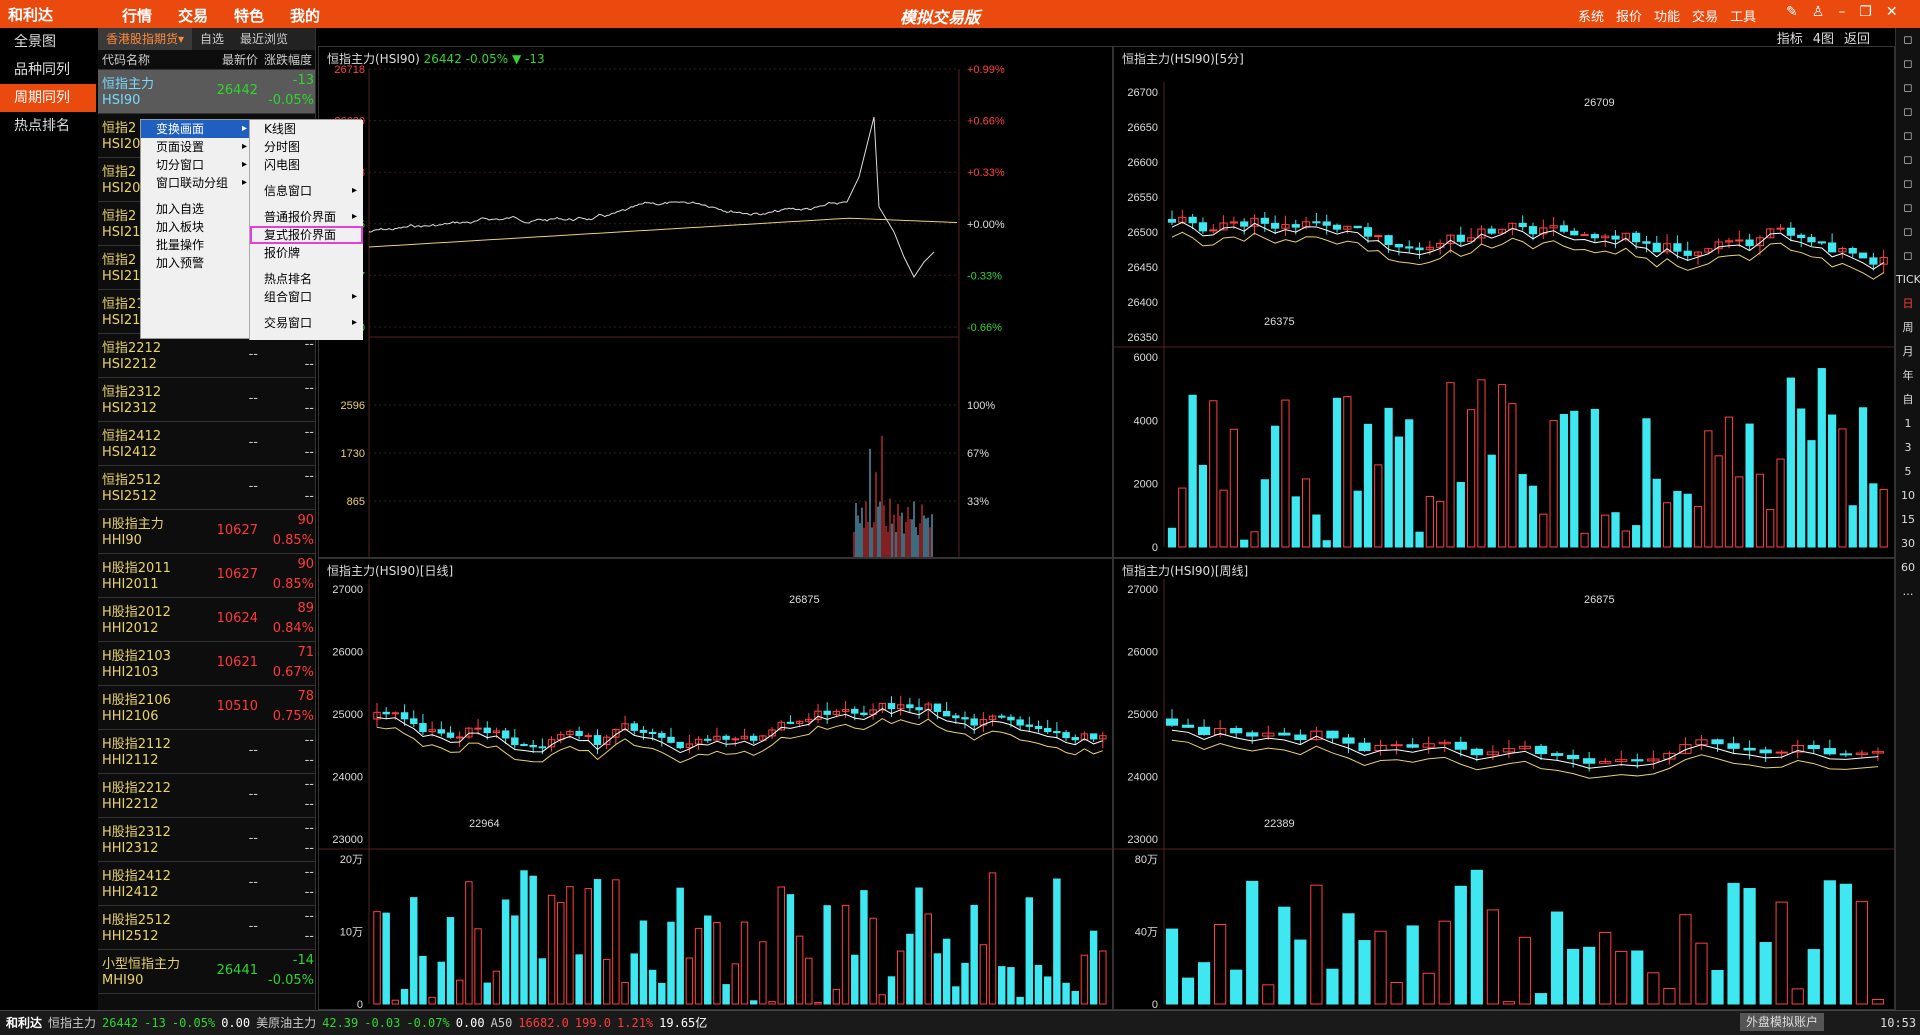 This screenshot has height=1035, width=1920. What do you see at coordinates (1743, 15) in the screenshot?
I see `menu-tools: 工具` at bounding box center [1743, 15].